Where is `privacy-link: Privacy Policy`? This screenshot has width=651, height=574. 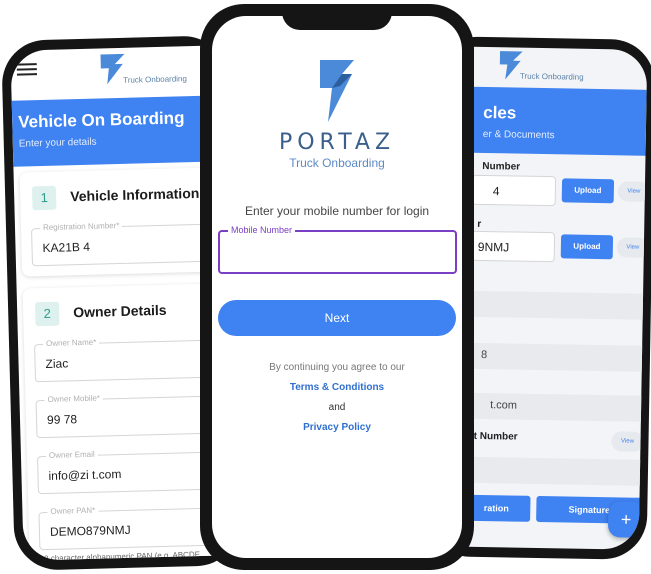 privacy-link: Privacy Policy is located at coordinates (337, 427).